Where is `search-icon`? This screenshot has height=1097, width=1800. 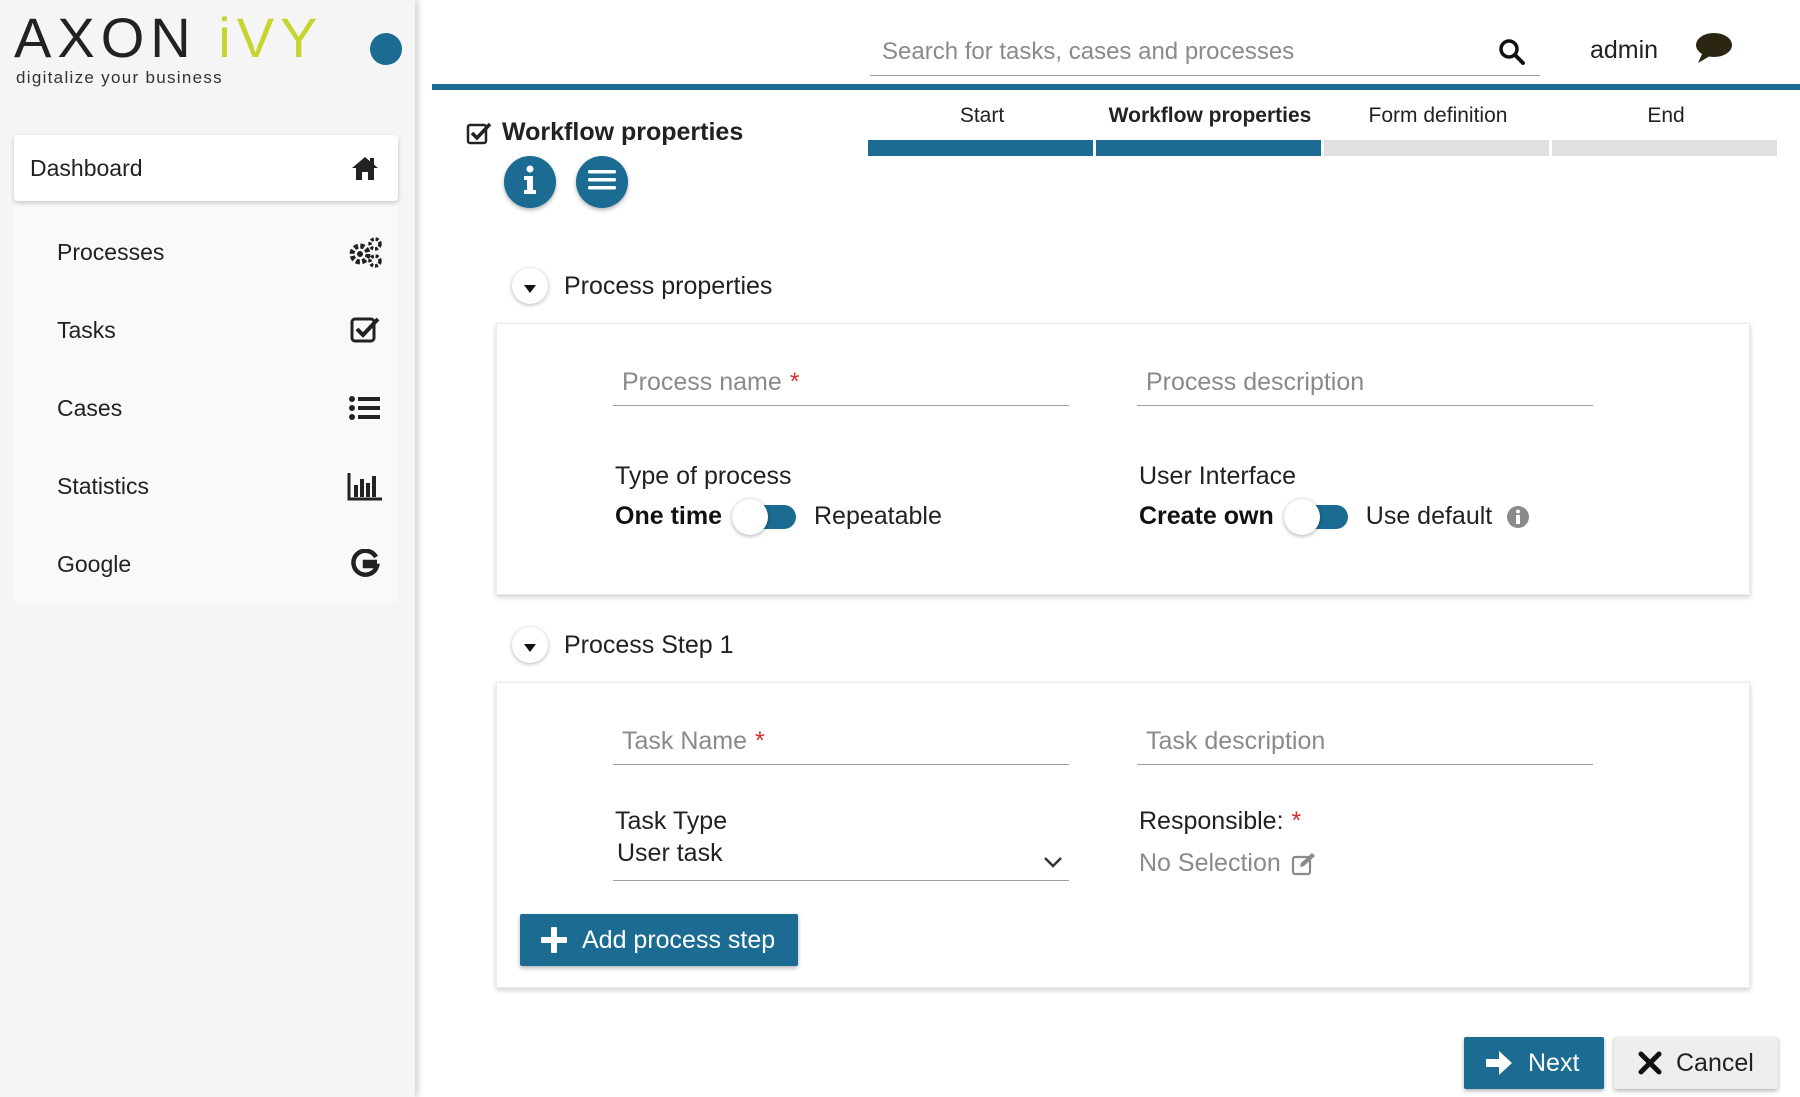
search-icon is located at coordinates (1512, 54).